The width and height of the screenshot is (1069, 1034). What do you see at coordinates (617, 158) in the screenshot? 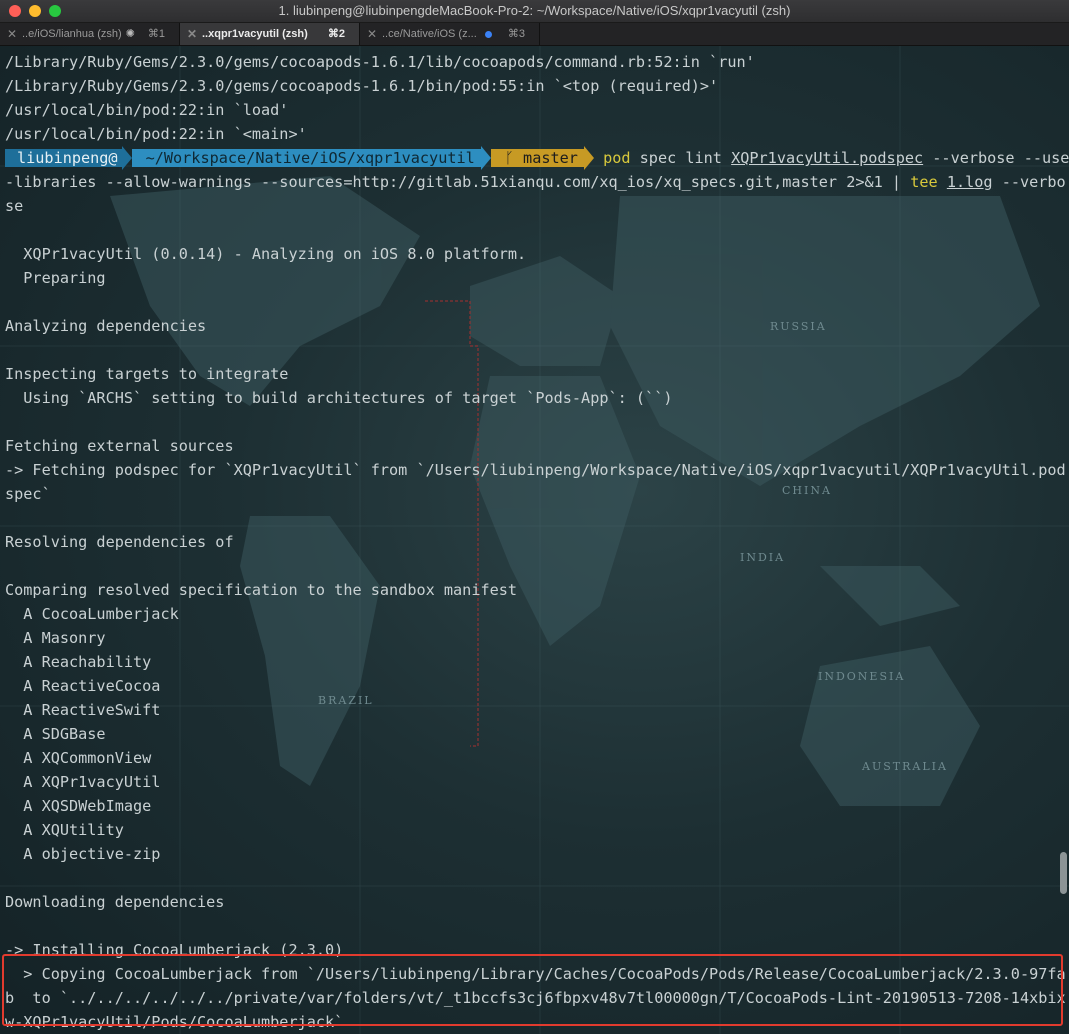
I see `command-name: pod` at bounding box center [617, 158].